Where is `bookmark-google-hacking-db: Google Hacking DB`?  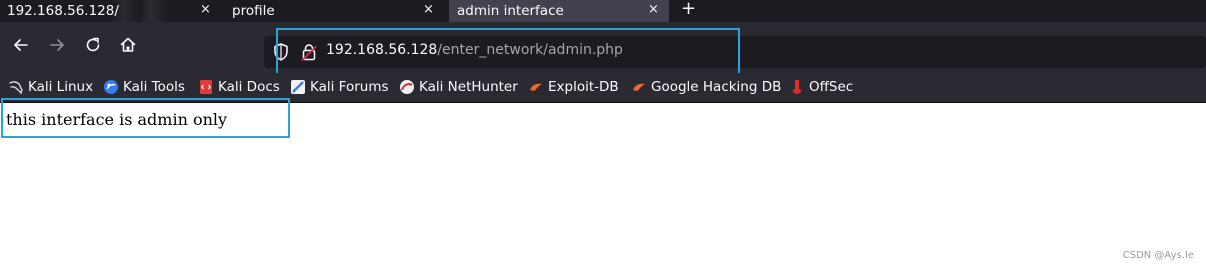
bookmark-google-hacking-db: Google Hacking DB is located at coordinates (706, 87).